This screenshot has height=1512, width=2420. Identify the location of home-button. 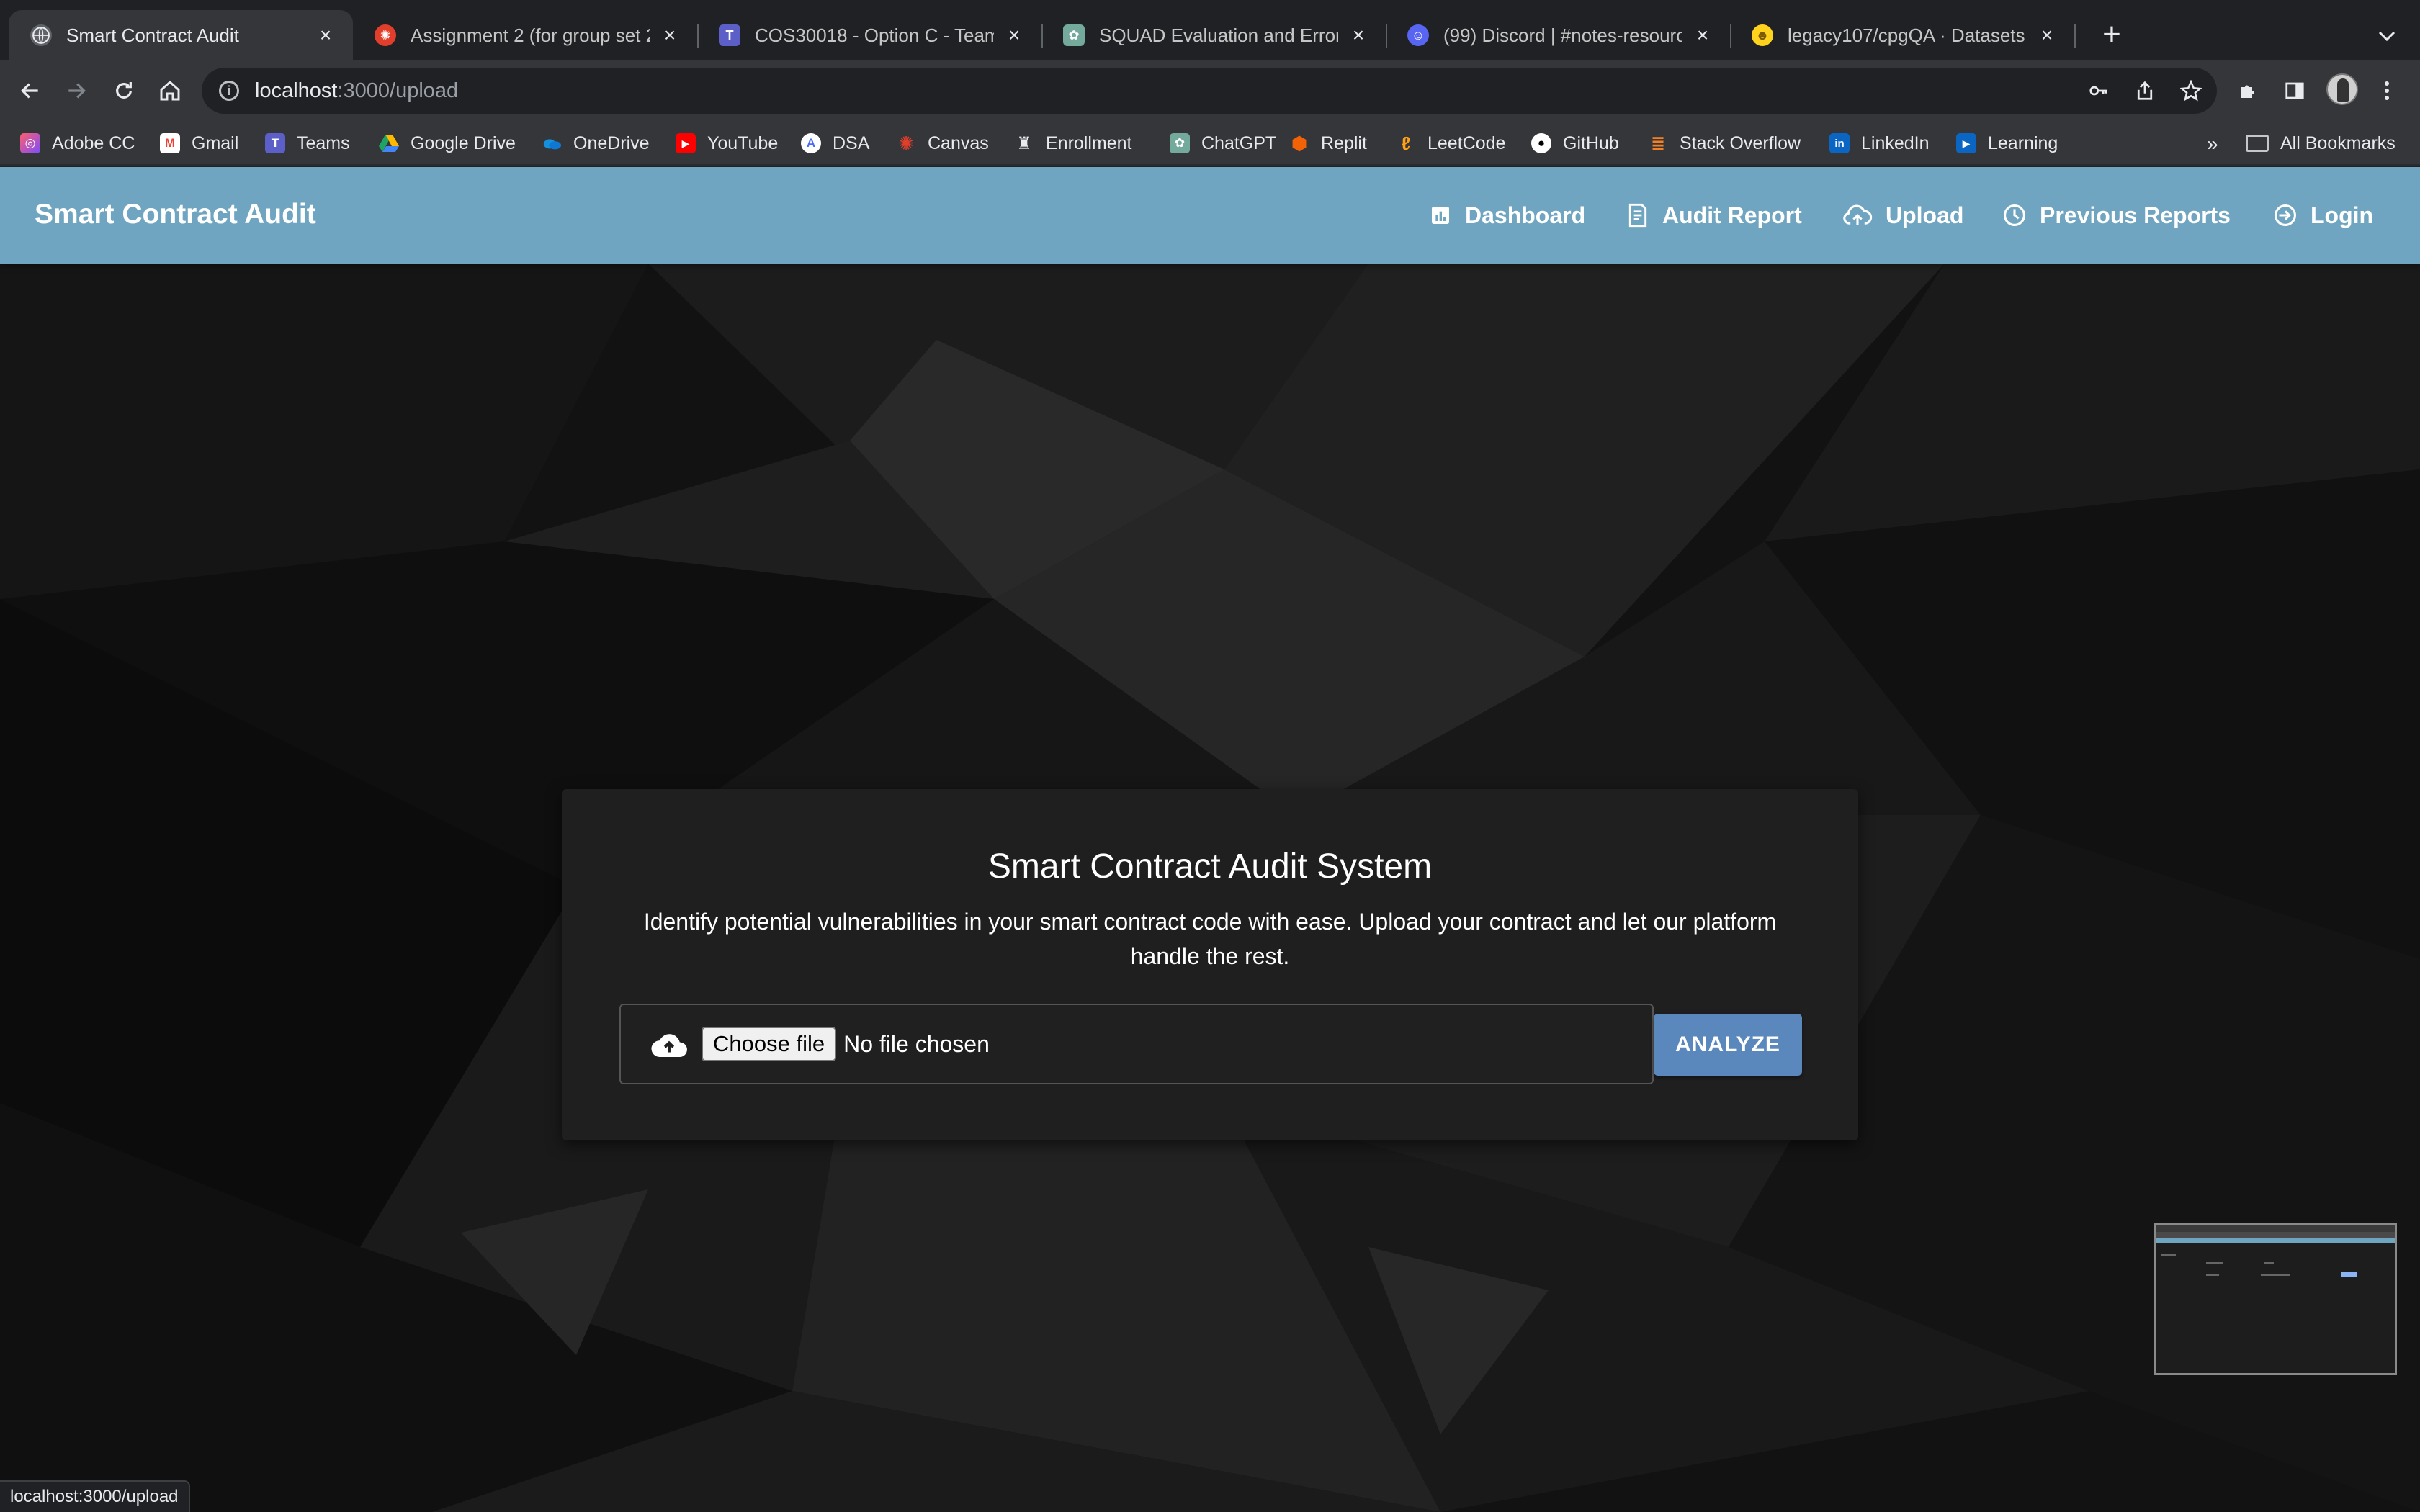
(170, 90).